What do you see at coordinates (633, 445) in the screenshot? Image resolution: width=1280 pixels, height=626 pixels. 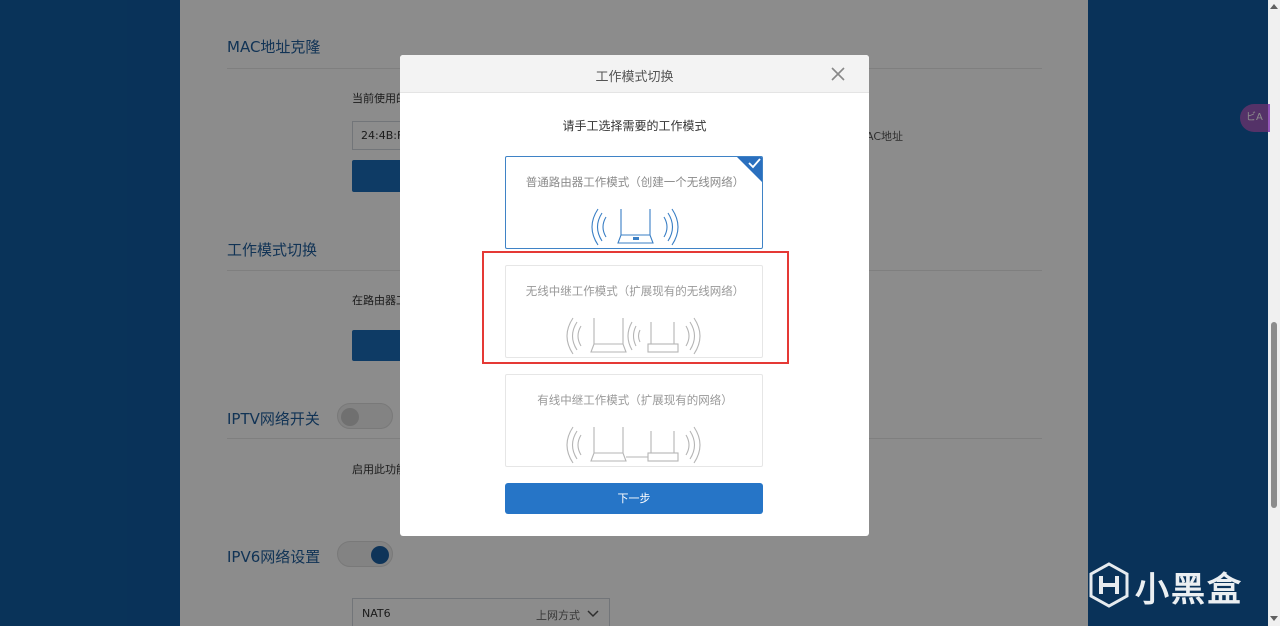 I see `wired-repeater-icon` at bounding box center [633, 445].